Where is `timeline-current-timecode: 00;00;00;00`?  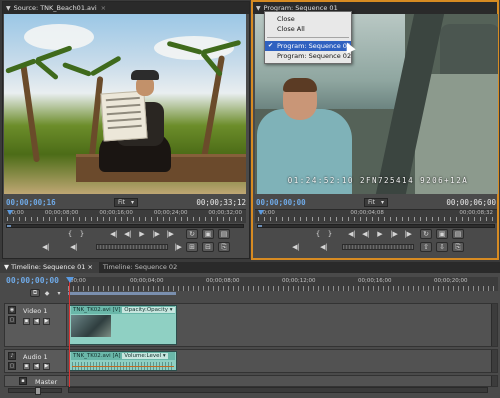
timeline-current-timecode: 00;00;00;00 is located at coordinates (32, 280).